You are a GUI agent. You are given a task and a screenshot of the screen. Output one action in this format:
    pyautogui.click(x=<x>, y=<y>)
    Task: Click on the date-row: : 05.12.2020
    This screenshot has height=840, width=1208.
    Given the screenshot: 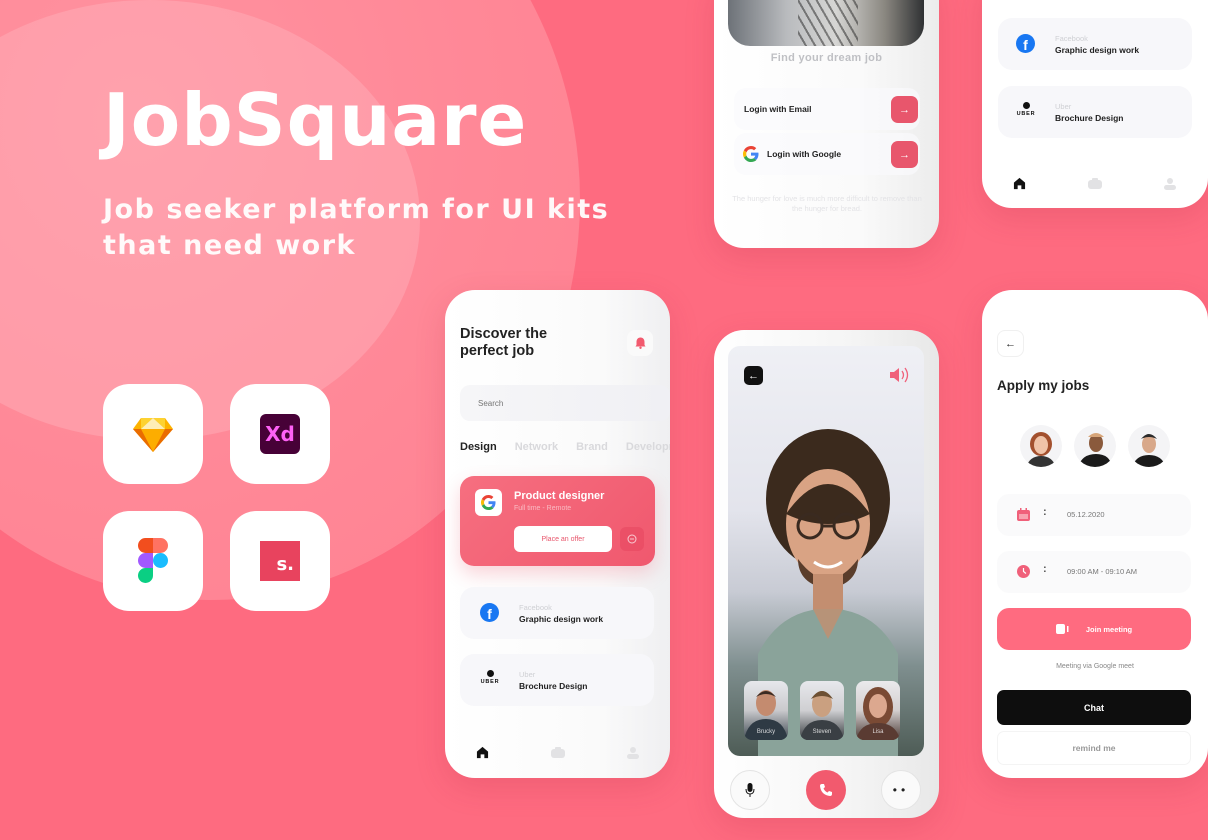 What is the action you would take?
    pyautogui.click(x=1094, y=515)
    